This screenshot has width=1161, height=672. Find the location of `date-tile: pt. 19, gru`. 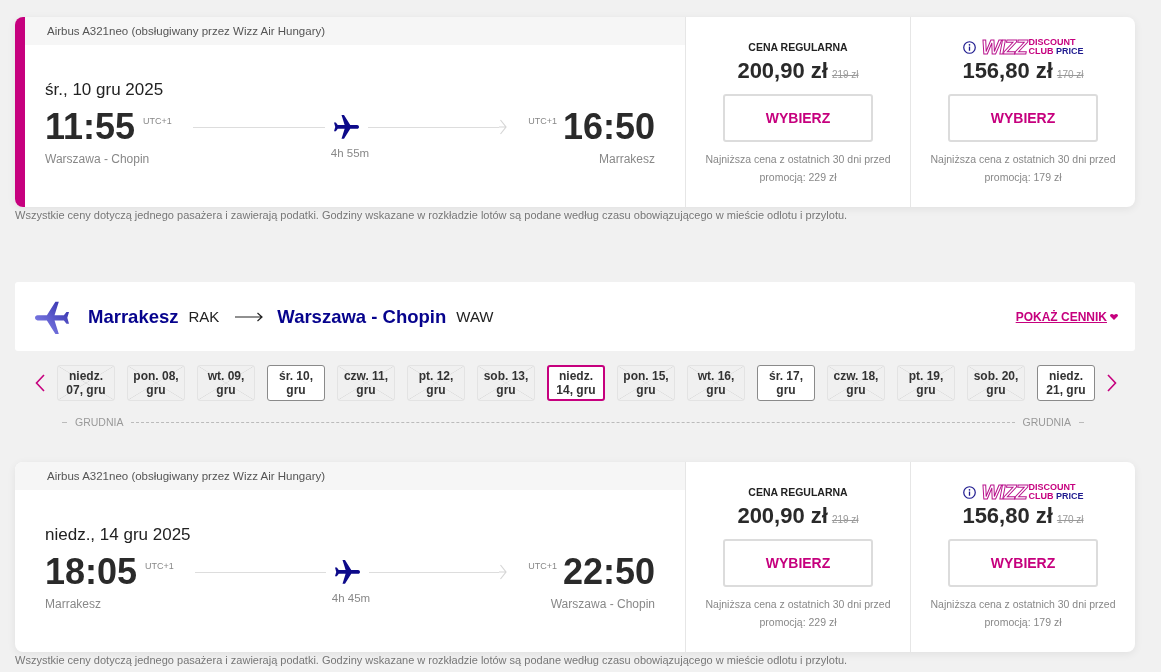

date-tile: pt. 19, gru is located at coordinates (926, 383).